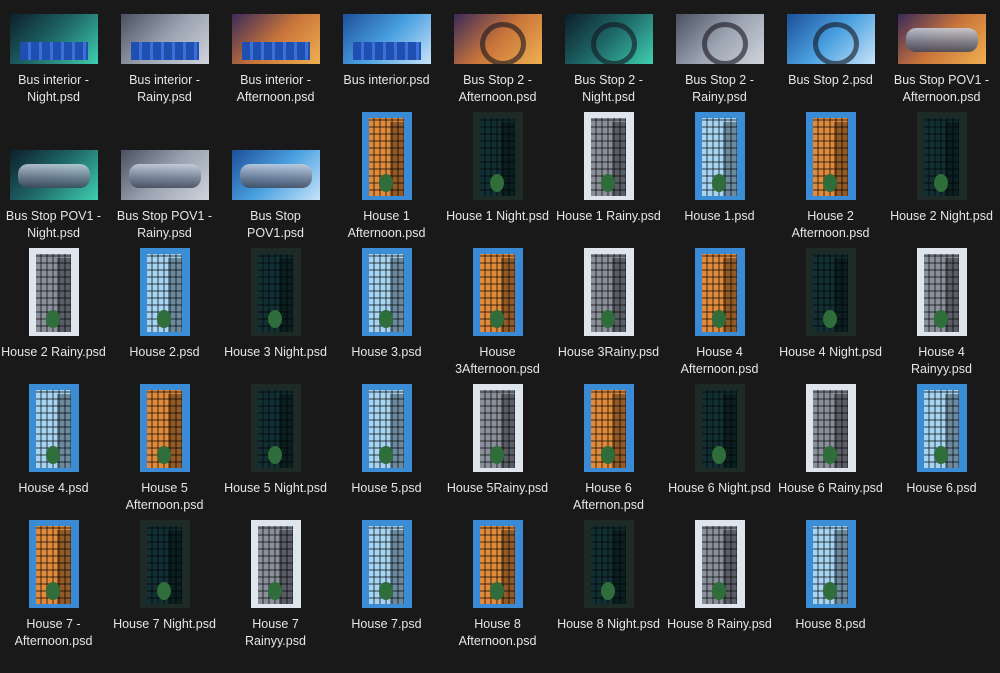 The height and width of the screenshot is (673, 1000). What do you see at coordinates (941, 55) in the screenshot?
I see `file-item: Bus Stop POV1 - Afternoon.psd` at bounding box center [941, 55].